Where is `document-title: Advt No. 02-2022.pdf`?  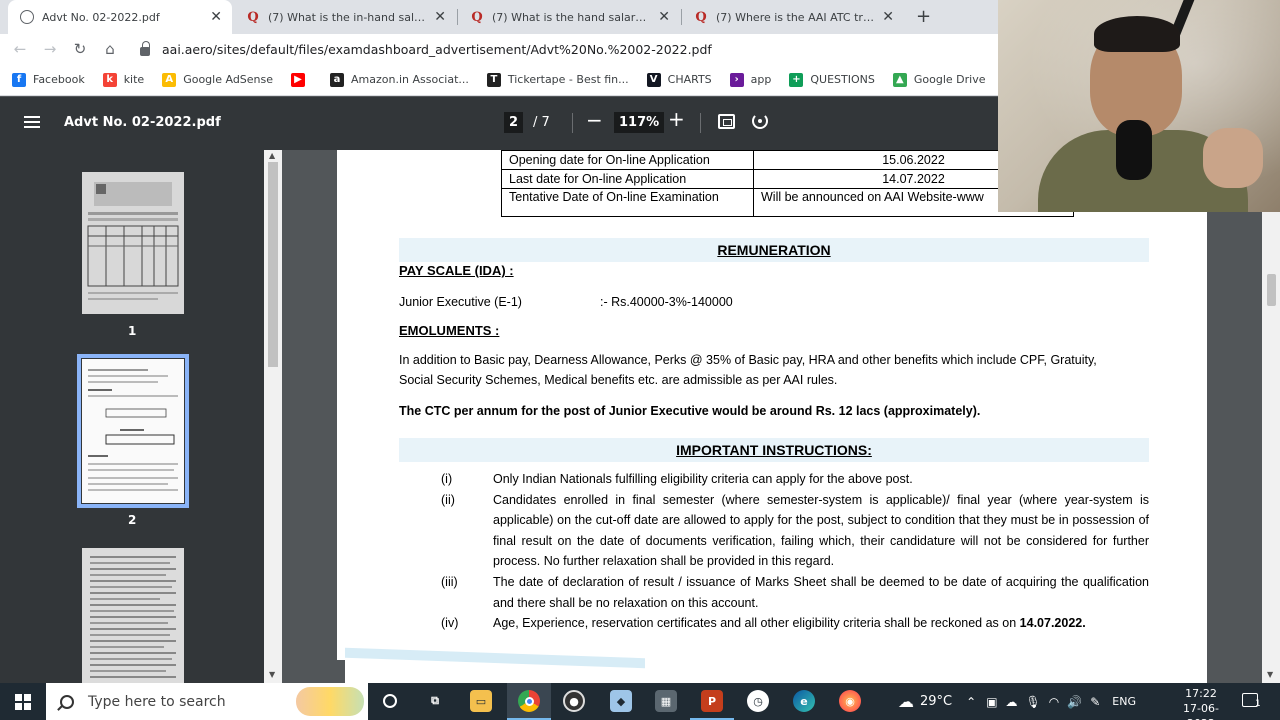
document-title: Advt No. 02-2022.pdf is located at coordinates (142, 122).